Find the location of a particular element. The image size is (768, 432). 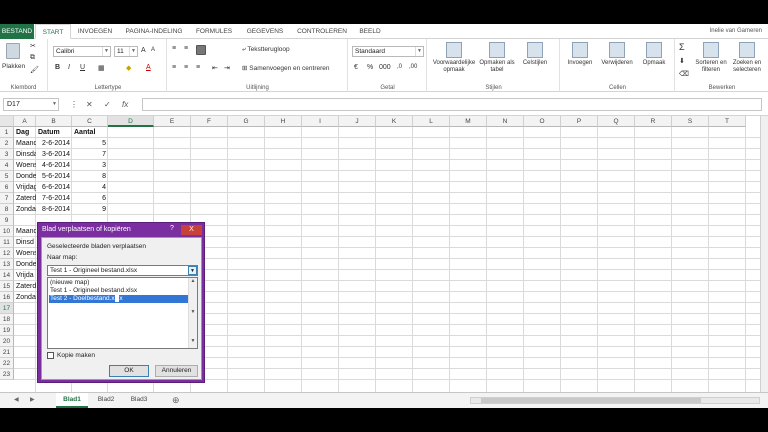

scroll-right-icon: ▶ is located at coordinates (32, 400).